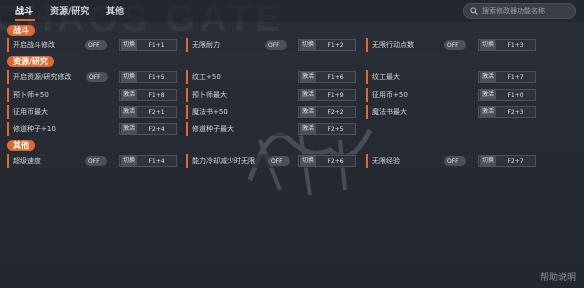 The image size is (584, 288). What do you see at coordinates (24, 10) in the screenshot?
I see `tab-battle: 战斗` at bounding box center [24, 10].